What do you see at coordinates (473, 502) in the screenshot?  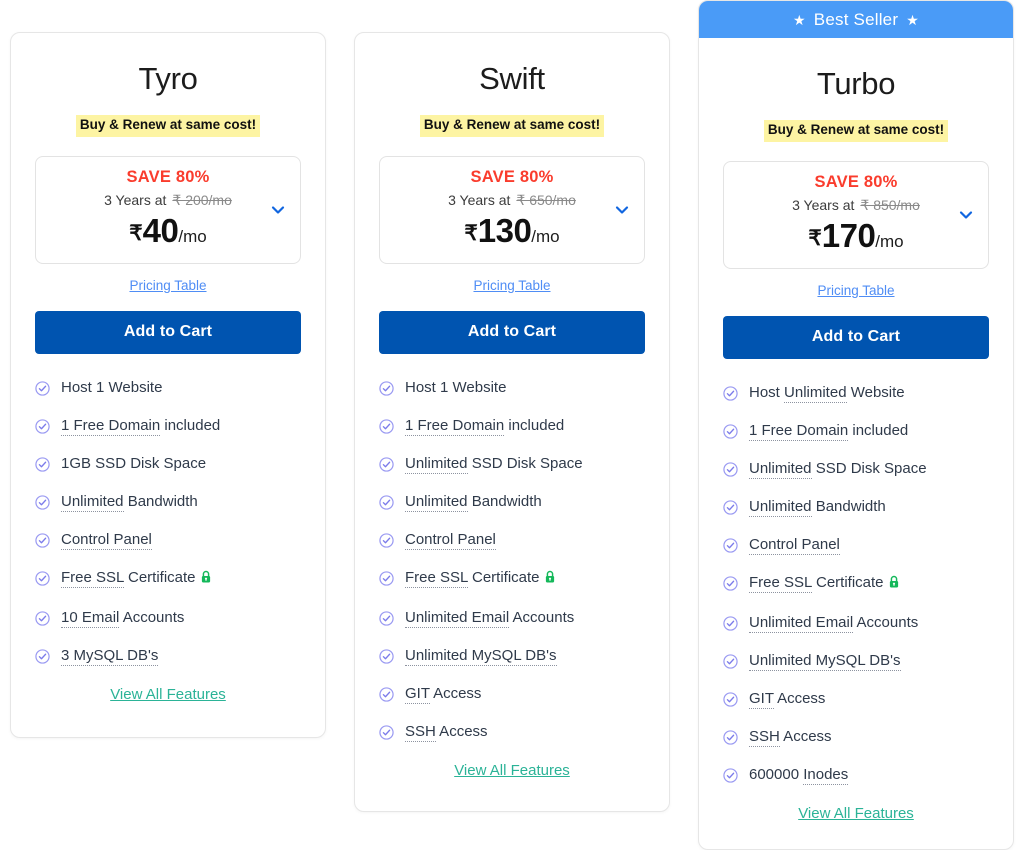 I see `feature-label: Unlimited Bandwidth` at bounding box center [473, 502].